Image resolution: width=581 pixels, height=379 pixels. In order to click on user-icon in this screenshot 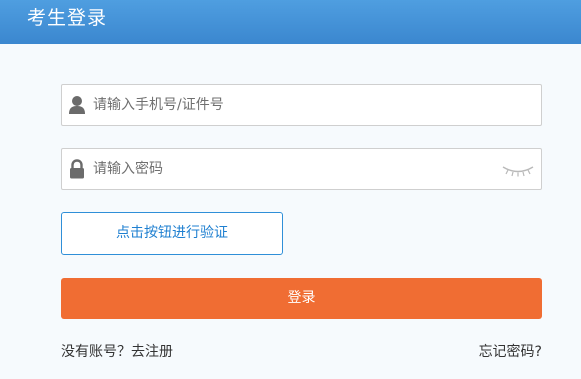, I will do `click(77, 105)`.